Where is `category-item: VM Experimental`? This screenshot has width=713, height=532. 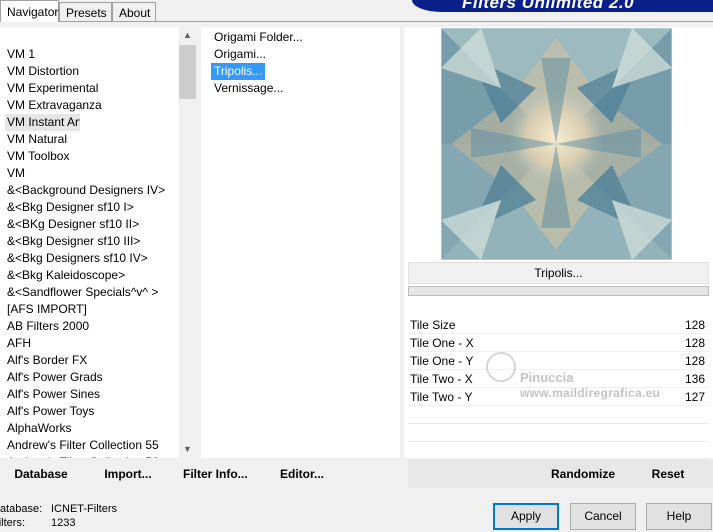 category-item: VM Experimental is located at coordinates (89, 88).